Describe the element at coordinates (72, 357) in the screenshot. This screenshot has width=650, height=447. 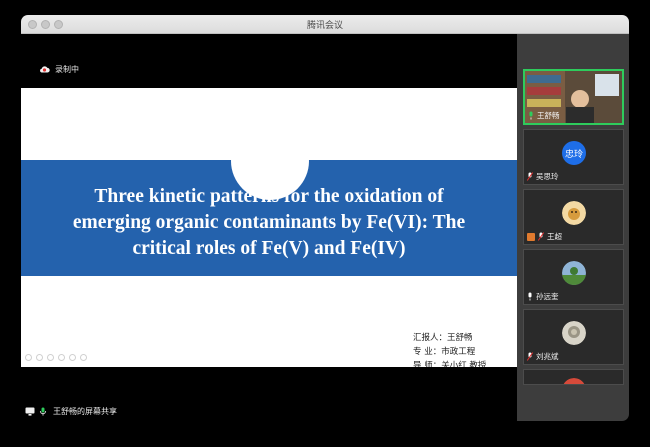
I see `zoom-icon` at that location.